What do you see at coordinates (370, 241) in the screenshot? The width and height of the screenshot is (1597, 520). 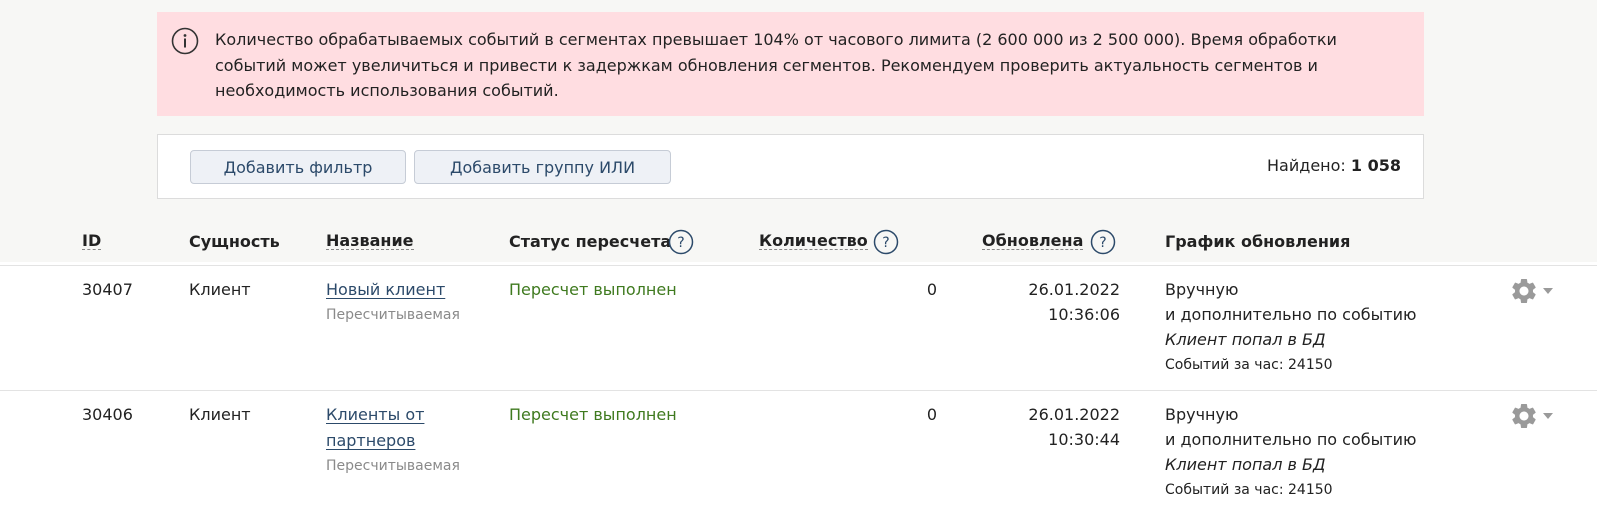 I see `header-name: Название` at bounding box center [370, 241].